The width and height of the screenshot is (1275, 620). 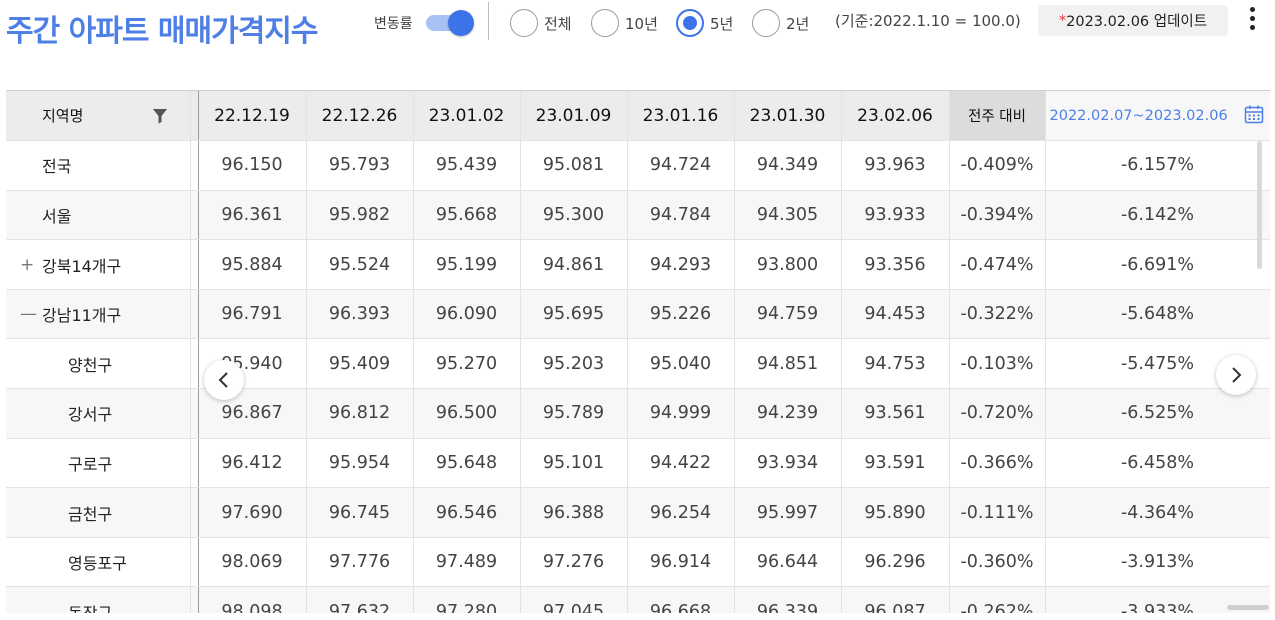 I want to click on index-value-cell: 96.254, so click(x=681, y=512).